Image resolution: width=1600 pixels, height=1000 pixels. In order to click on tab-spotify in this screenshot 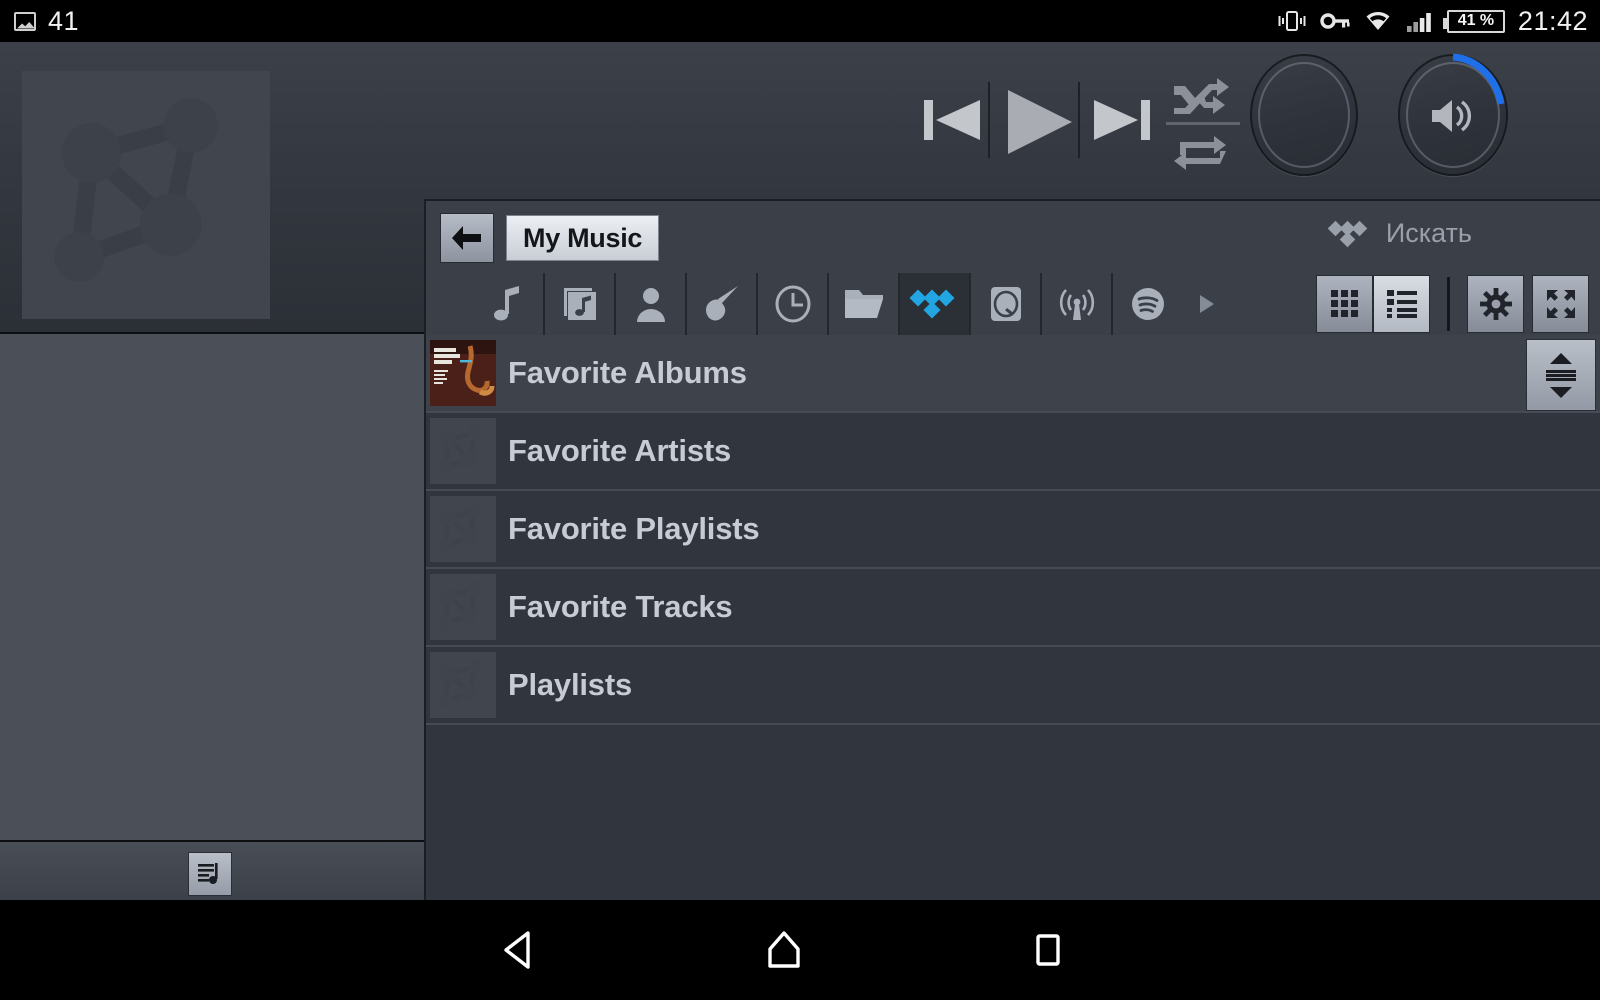, I will do `click(1146, 304)`.